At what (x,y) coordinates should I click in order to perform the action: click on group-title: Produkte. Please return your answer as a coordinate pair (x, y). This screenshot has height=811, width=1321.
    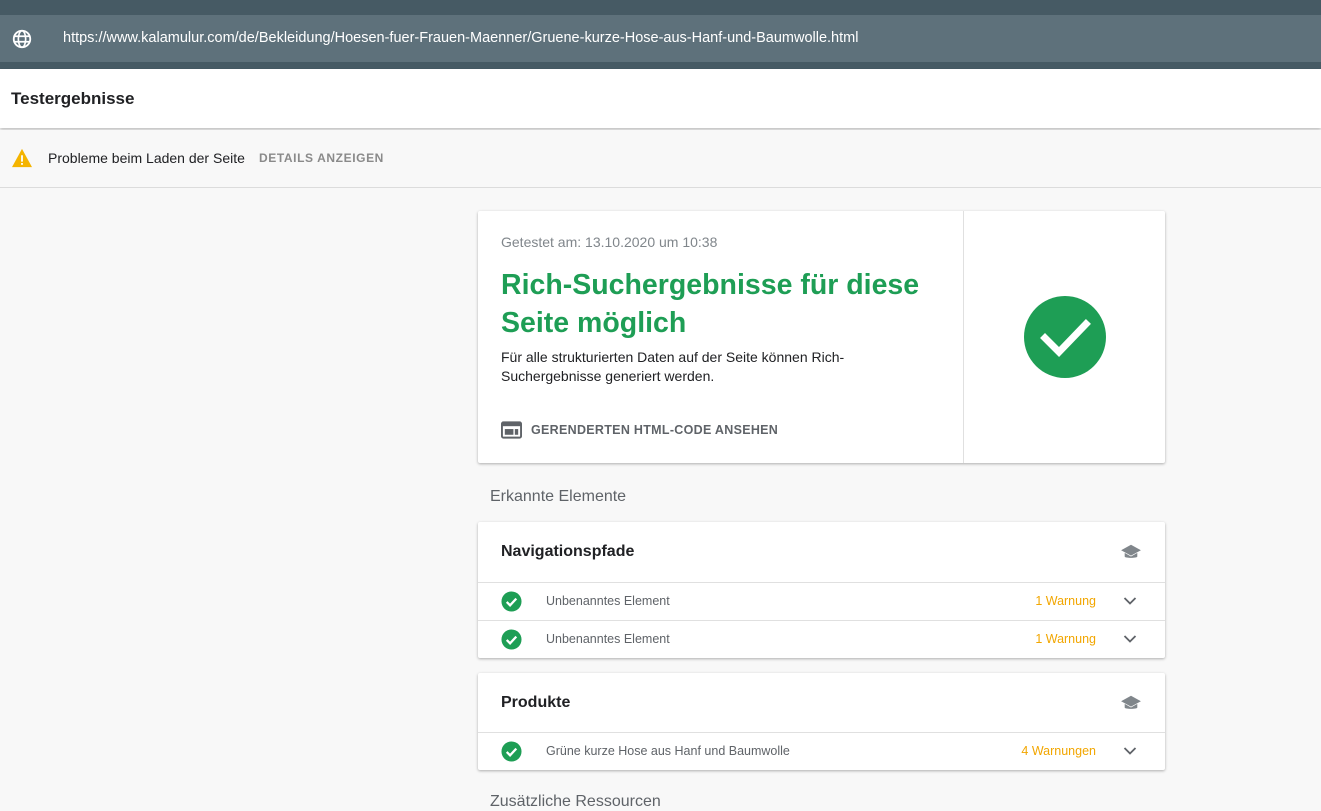
    Looking at the image, I should click on (536, 702).